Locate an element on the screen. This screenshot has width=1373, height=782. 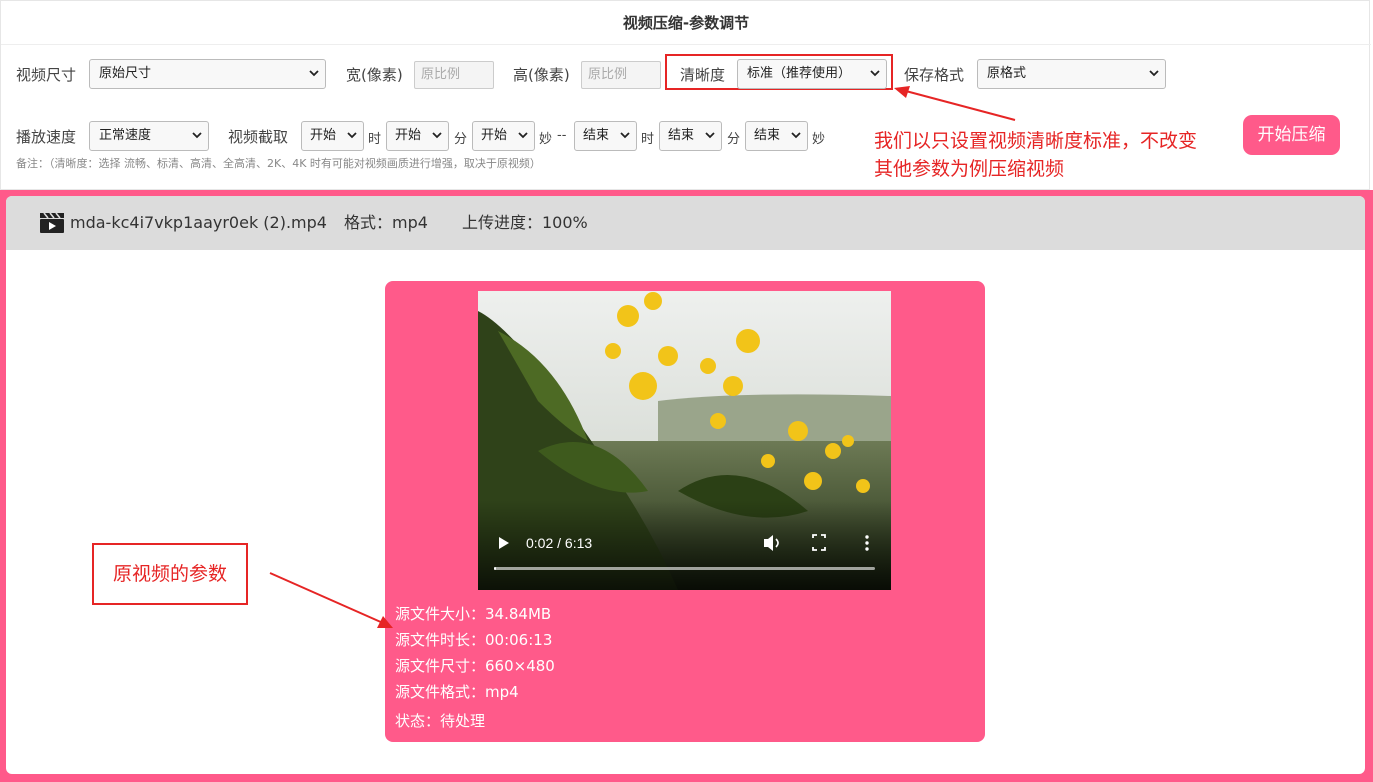
upload-progress: 上传进度：100% is located at coordinates (525, 222).